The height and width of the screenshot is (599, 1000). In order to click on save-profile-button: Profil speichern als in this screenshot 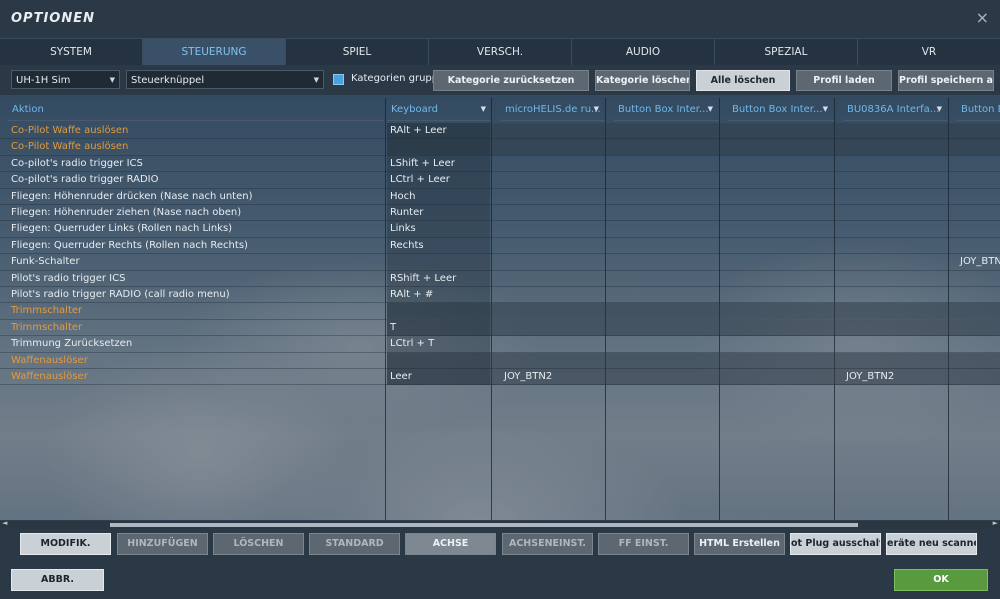, I will do `click(946, 80)`.